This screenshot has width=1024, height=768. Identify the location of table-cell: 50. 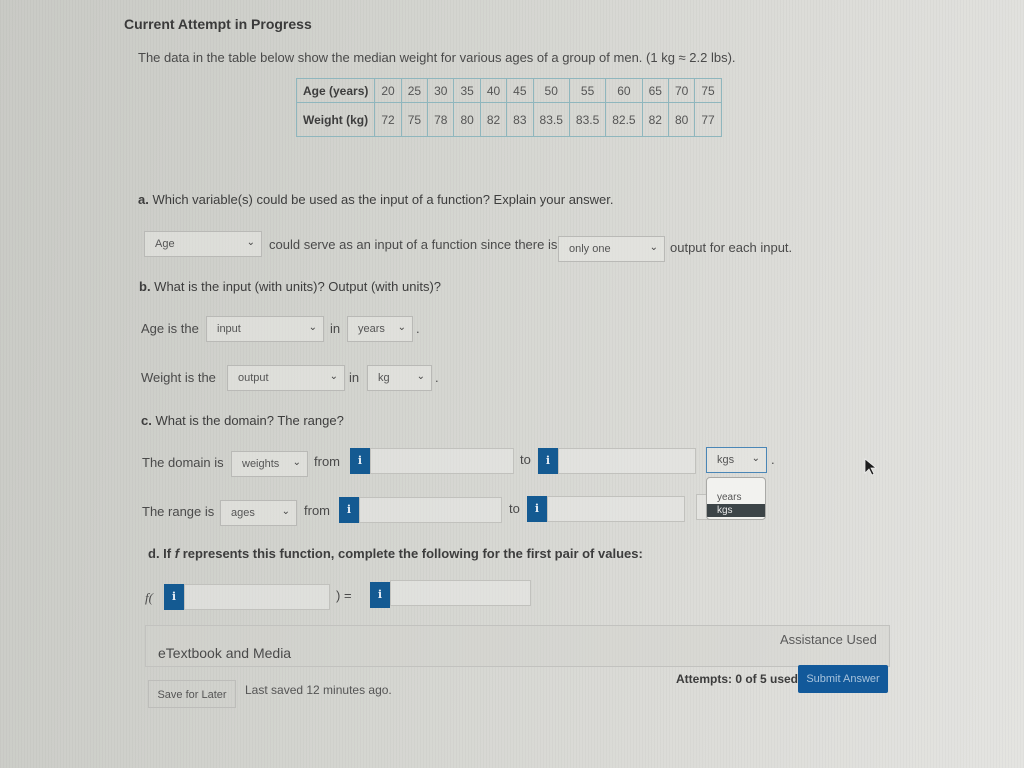
(551, 90).